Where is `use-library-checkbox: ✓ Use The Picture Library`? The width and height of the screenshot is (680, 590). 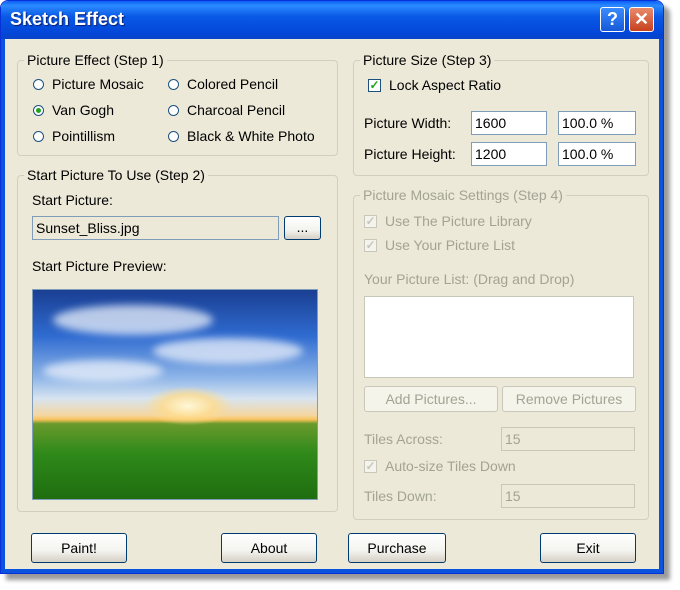 use-library-checkbox: ✓ Use The Picture Library is located at coordinates (448, 221).